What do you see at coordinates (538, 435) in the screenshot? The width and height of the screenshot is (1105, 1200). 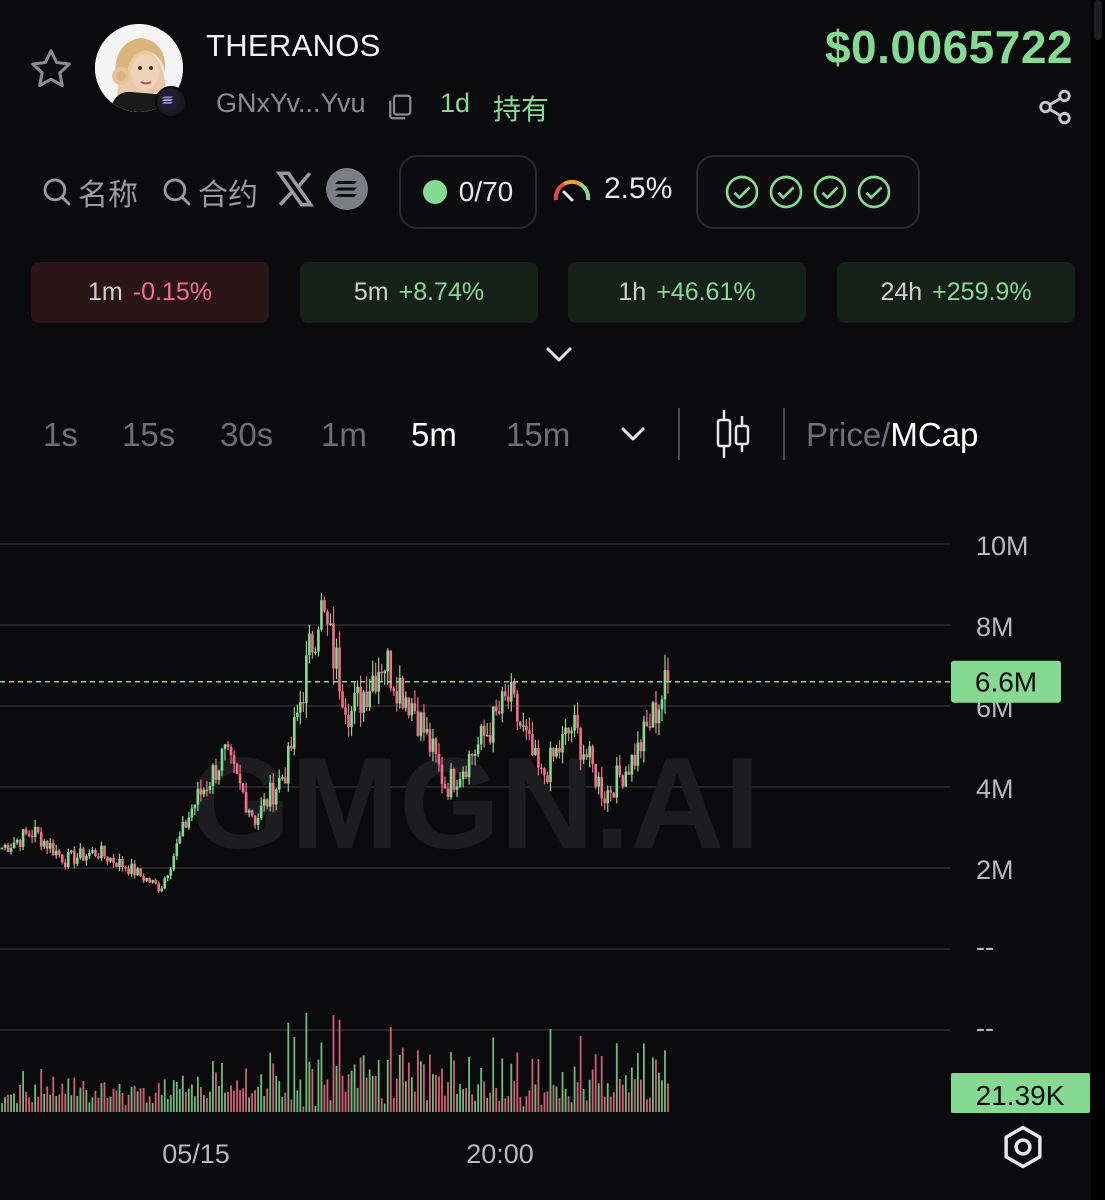 I see `timeframe-15m: 15m` at bounding box center [538, 435].